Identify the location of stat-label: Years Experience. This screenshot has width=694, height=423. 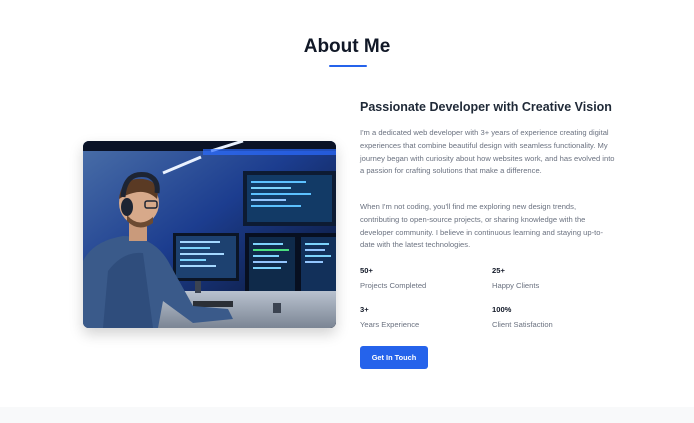
(390, 324).